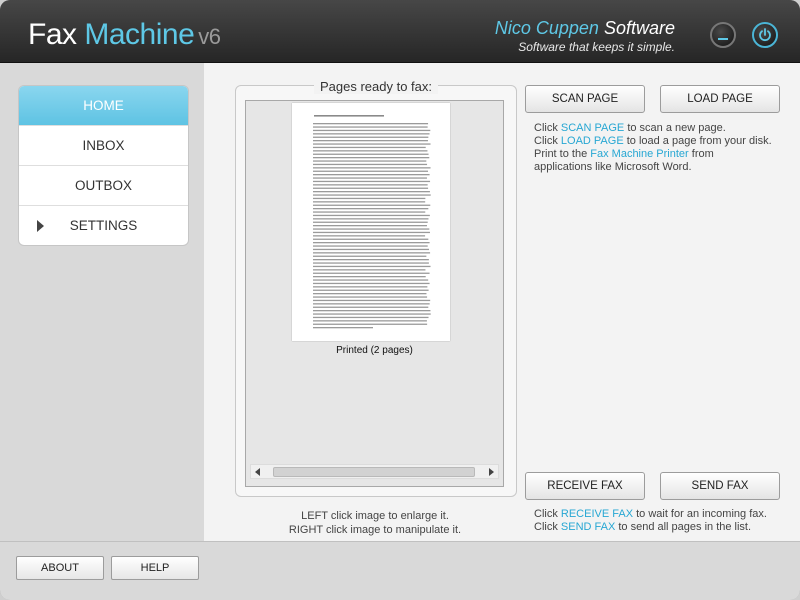 The height and width of the screenshot is (600, 800). What do you see at coordinates (375, 530) in the screenshot?
I see `hint-line-right-click: RIGHT click image to manipulate it.` at bounding box center [375, 530].